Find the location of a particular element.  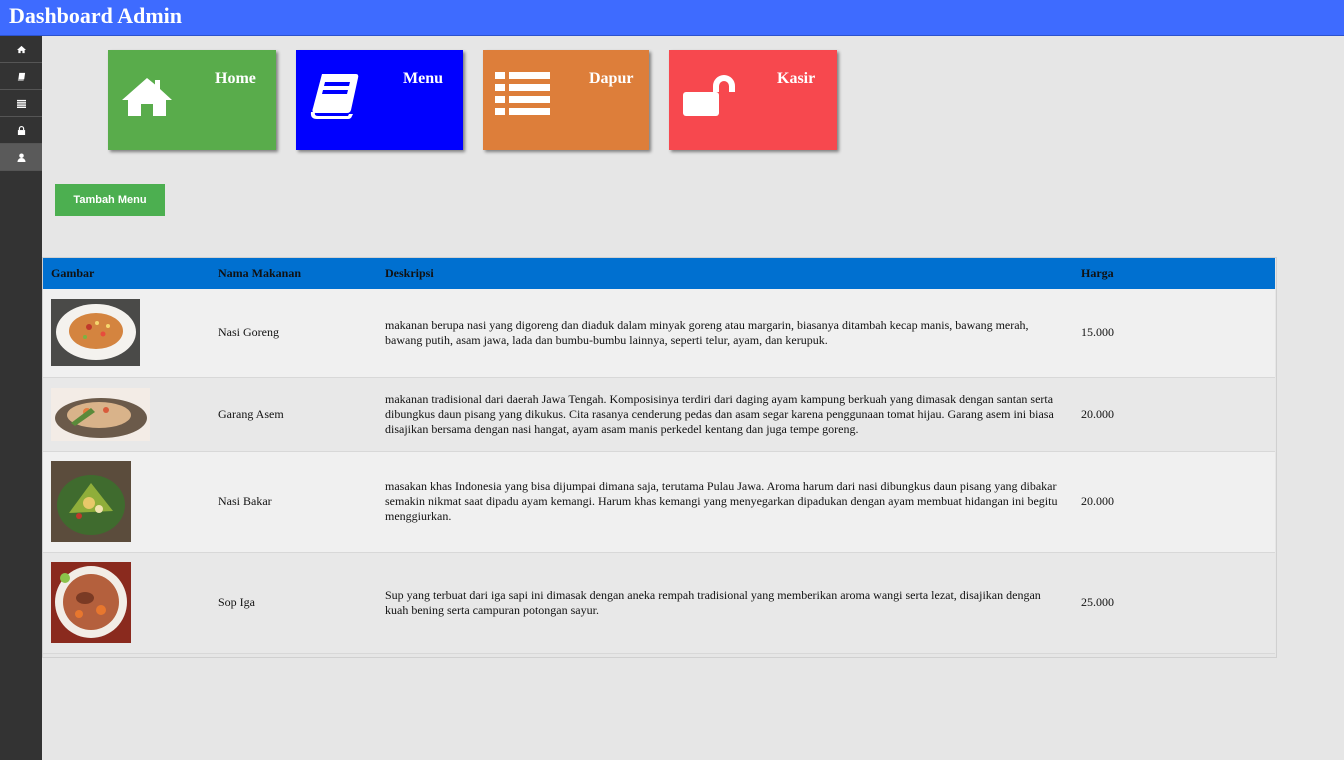

food-price: 25.000 is located at coordinates (1174, 603).